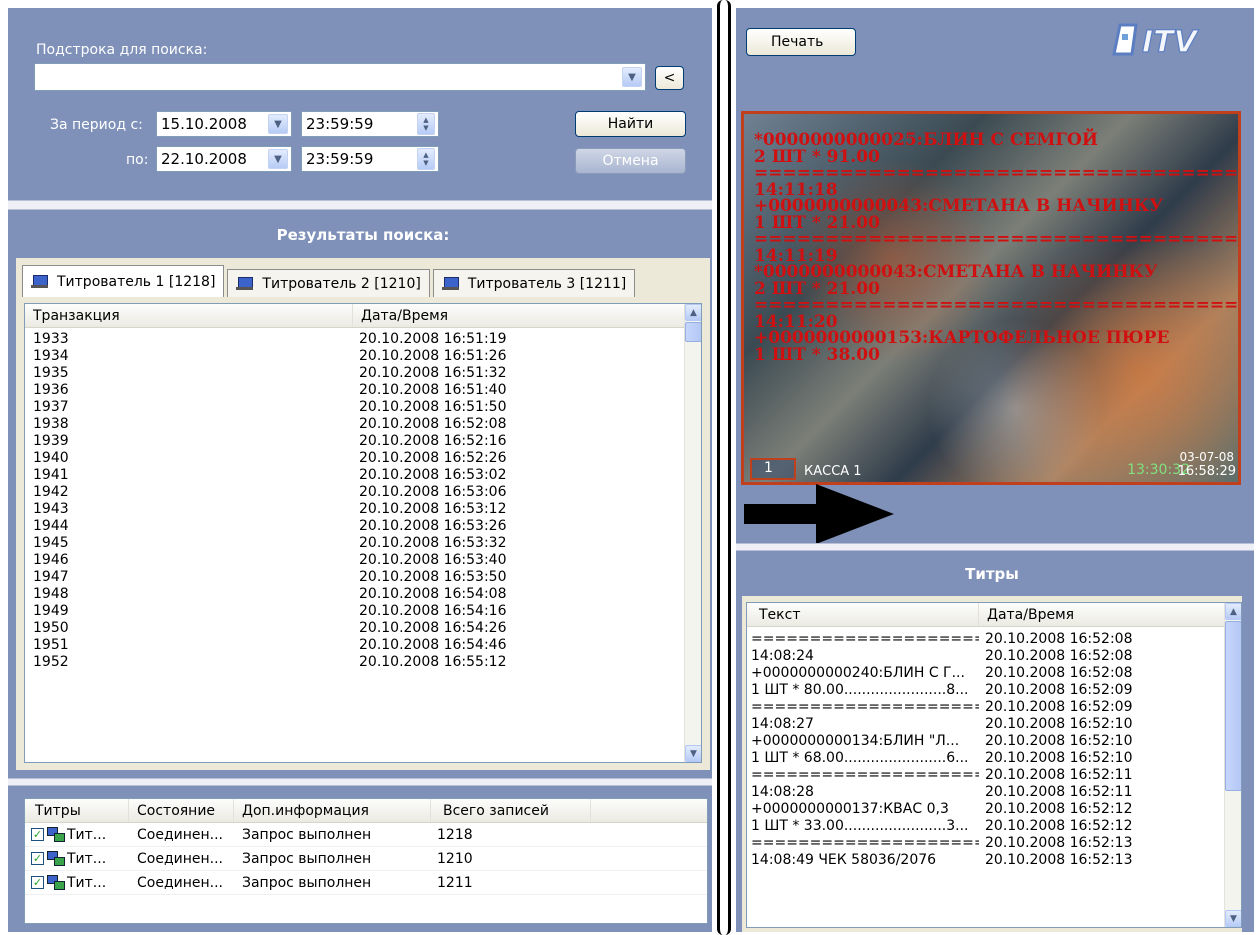 The image size is (1260, 935). I want to click on tab-titrovatel-1: Титрователь 1 [1218], so click(123, 281).